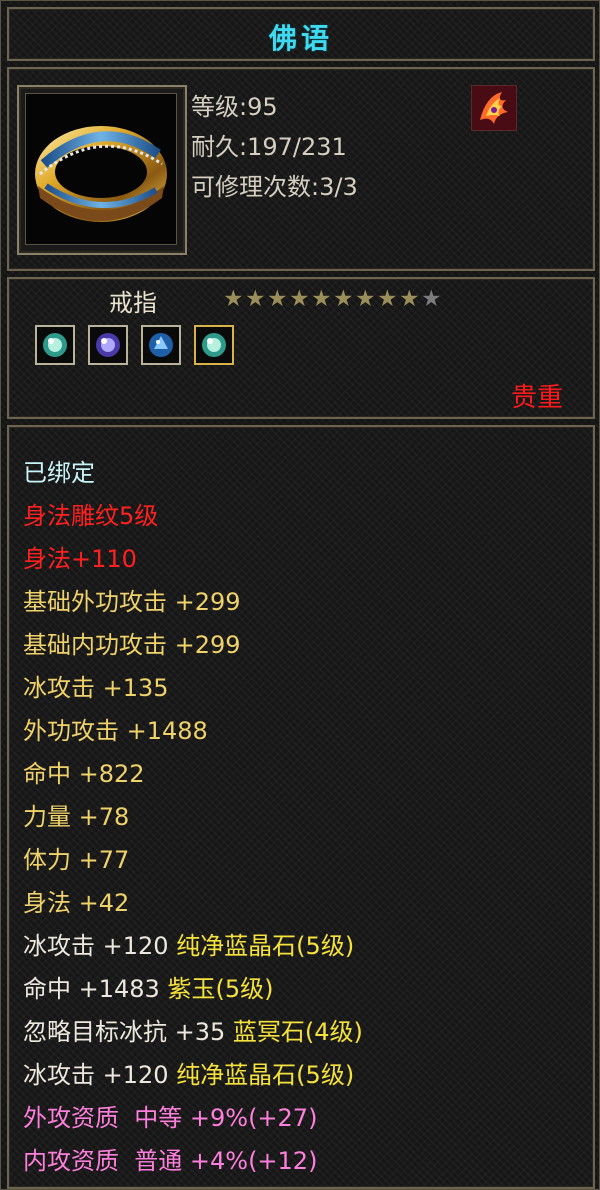 The image size is (600, 1190). What do you see at coordinates (76, 860) in the screenshot?
I see `stat-line: 体力 +77` at bounding box center [76, 860].